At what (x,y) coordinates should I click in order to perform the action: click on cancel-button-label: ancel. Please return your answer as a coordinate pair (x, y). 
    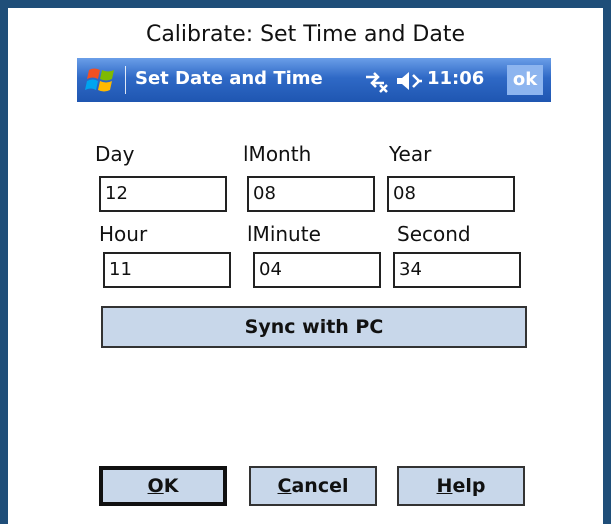
    Looking at the image, I should click on (320, 486).